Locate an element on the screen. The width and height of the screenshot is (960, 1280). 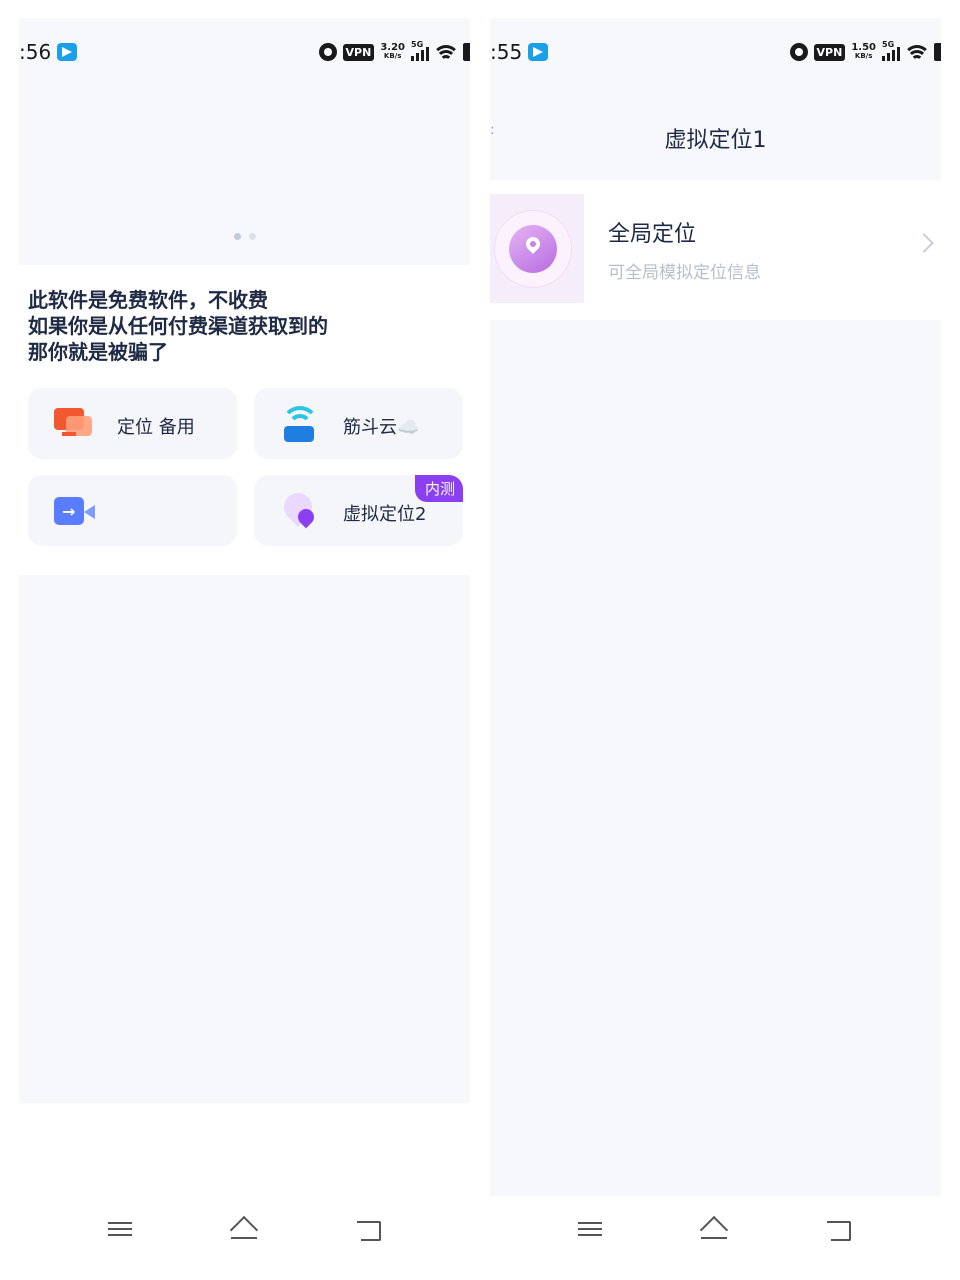
tile-label: 定位 备用 is located at coordinates (156, 427).